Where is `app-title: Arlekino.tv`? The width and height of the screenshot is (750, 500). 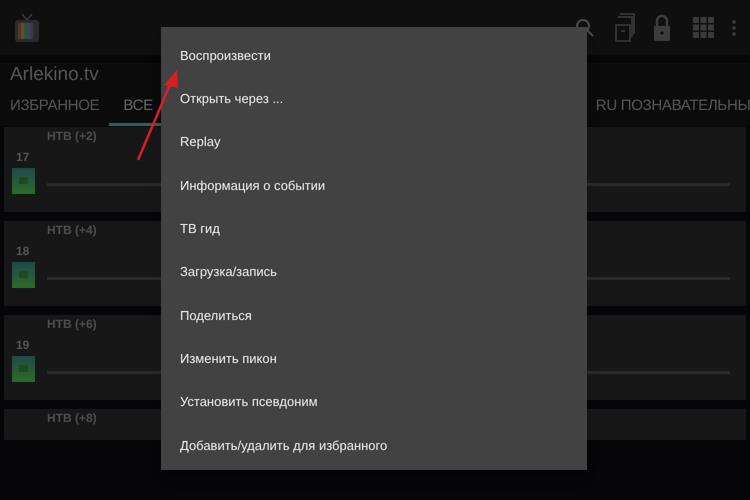 app-title: Arlekino.tv is located at coordinates (54, 75).